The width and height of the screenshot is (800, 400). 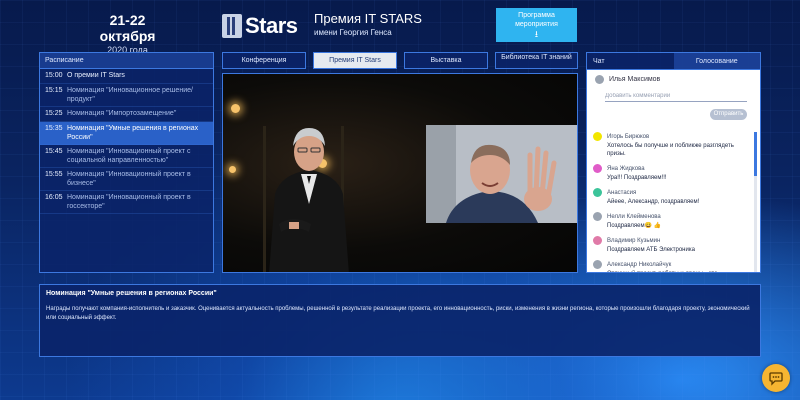 I want to click on message-author: Анастасия, so click(x=671, y=192).